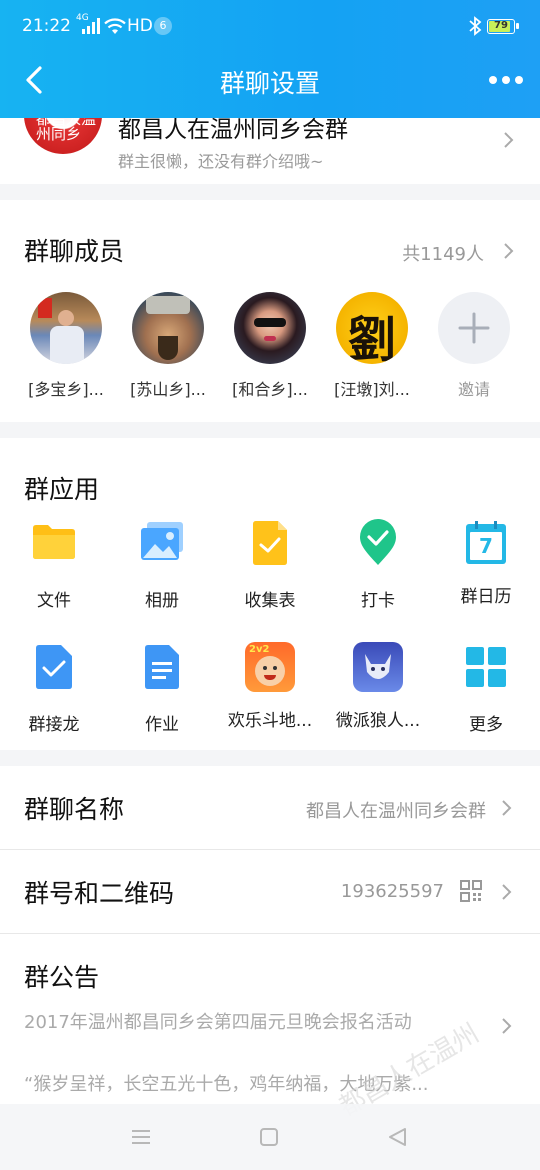 Image resolution: width=540 pixels, height=1170 pixels. I want to click on members-title: 群聊成员, so click(74, 251).